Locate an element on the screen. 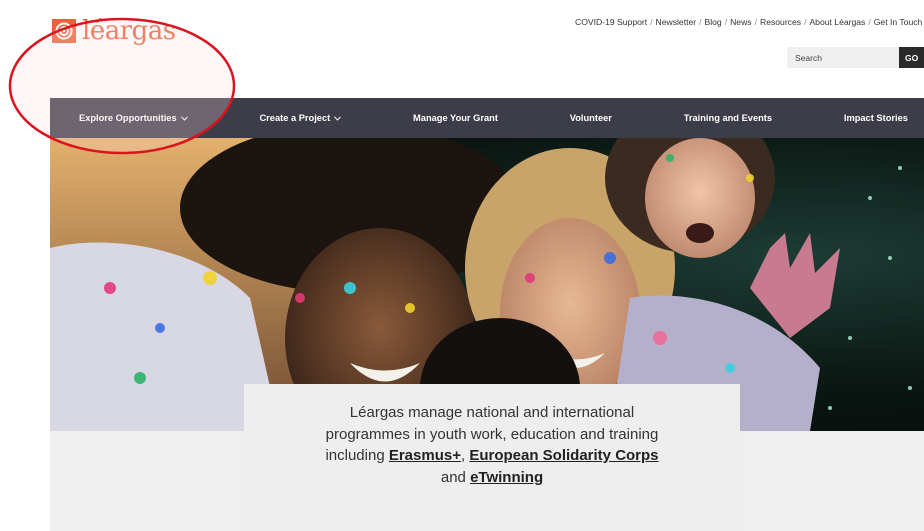 This screenshot has height=531, width=924. nav-training-and-events: Training and Events is located at coordinates (728, 118).